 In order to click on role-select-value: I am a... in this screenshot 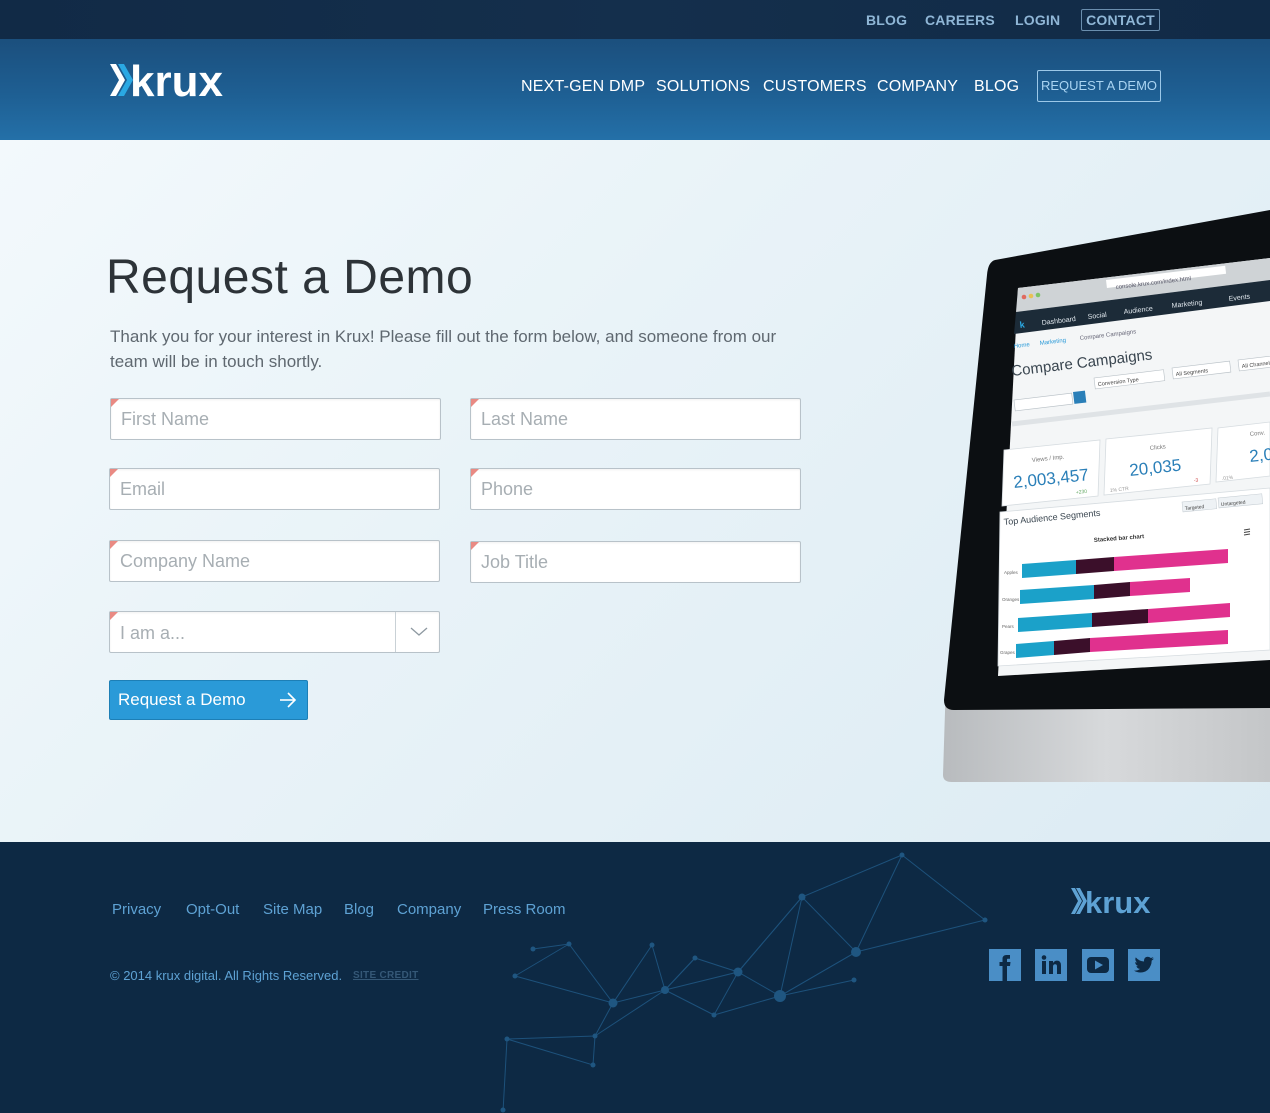, I will do `click(153, 633)`.